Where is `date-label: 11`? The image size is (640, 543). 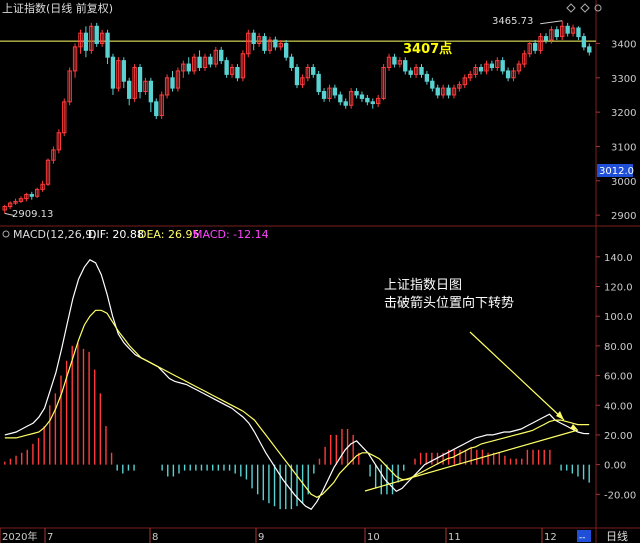
date-label: 11 is located at coordinates (454, 537).